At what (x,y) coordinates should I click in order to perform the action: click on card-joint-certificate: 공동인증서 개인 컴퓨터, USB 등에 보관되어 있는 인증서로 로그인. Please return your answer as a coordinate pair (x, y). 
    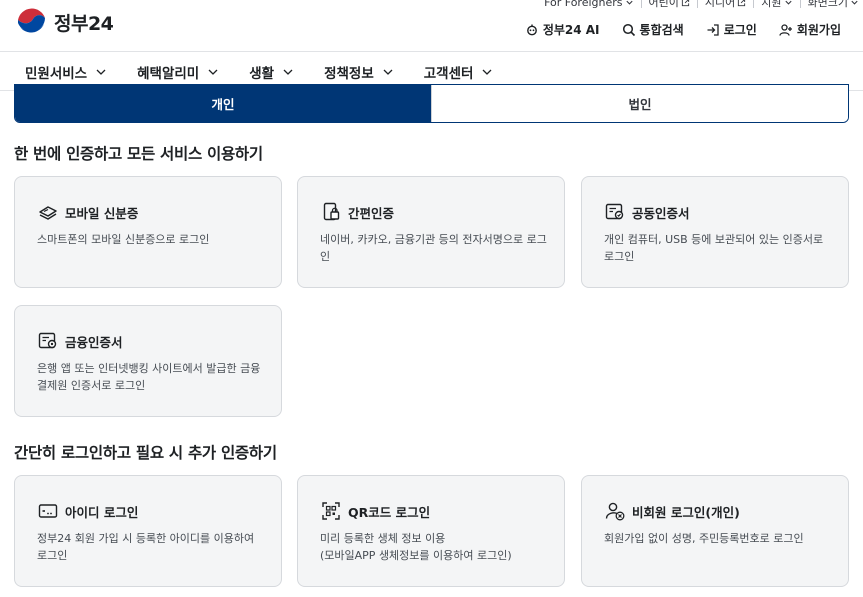
    Looking at the image, I should click on (715, 232).